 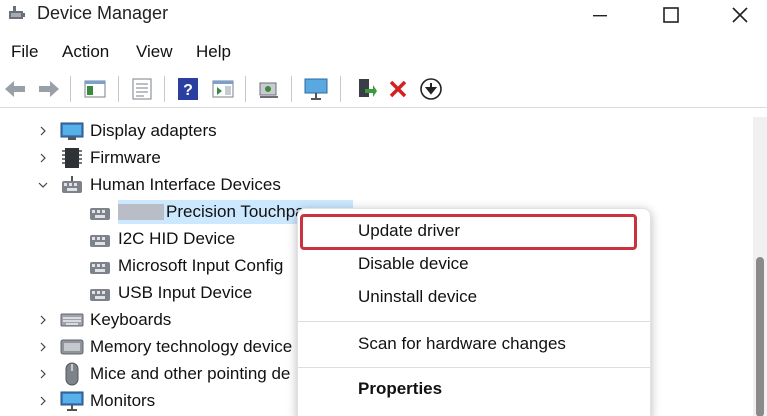 What do you see at coordinates (468, 232) in the screenshot?
I see `update-driver-highlight-box` at bounding box center [468, 232].